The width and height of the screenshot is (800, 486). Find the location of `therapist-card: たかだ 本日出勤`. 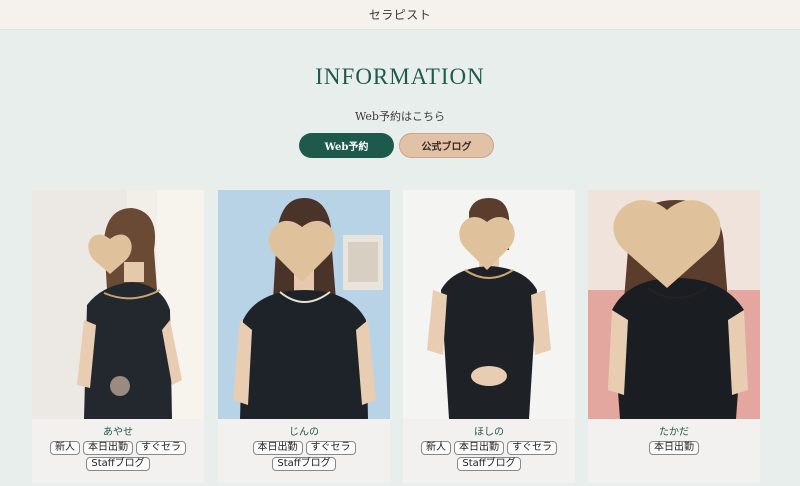

therapist-card: たかだ 本日出勤 is located at coordinates (674, 336).